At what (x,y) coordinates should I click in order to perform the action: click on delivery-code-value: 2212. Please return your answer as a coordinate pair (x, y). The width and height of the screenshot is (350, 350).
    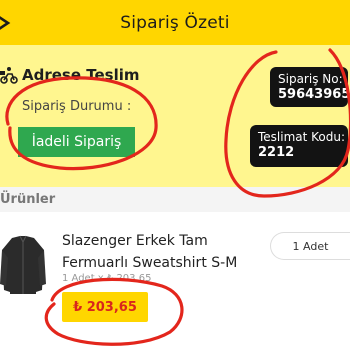
    Looking at the image, I should click on (276, 152).